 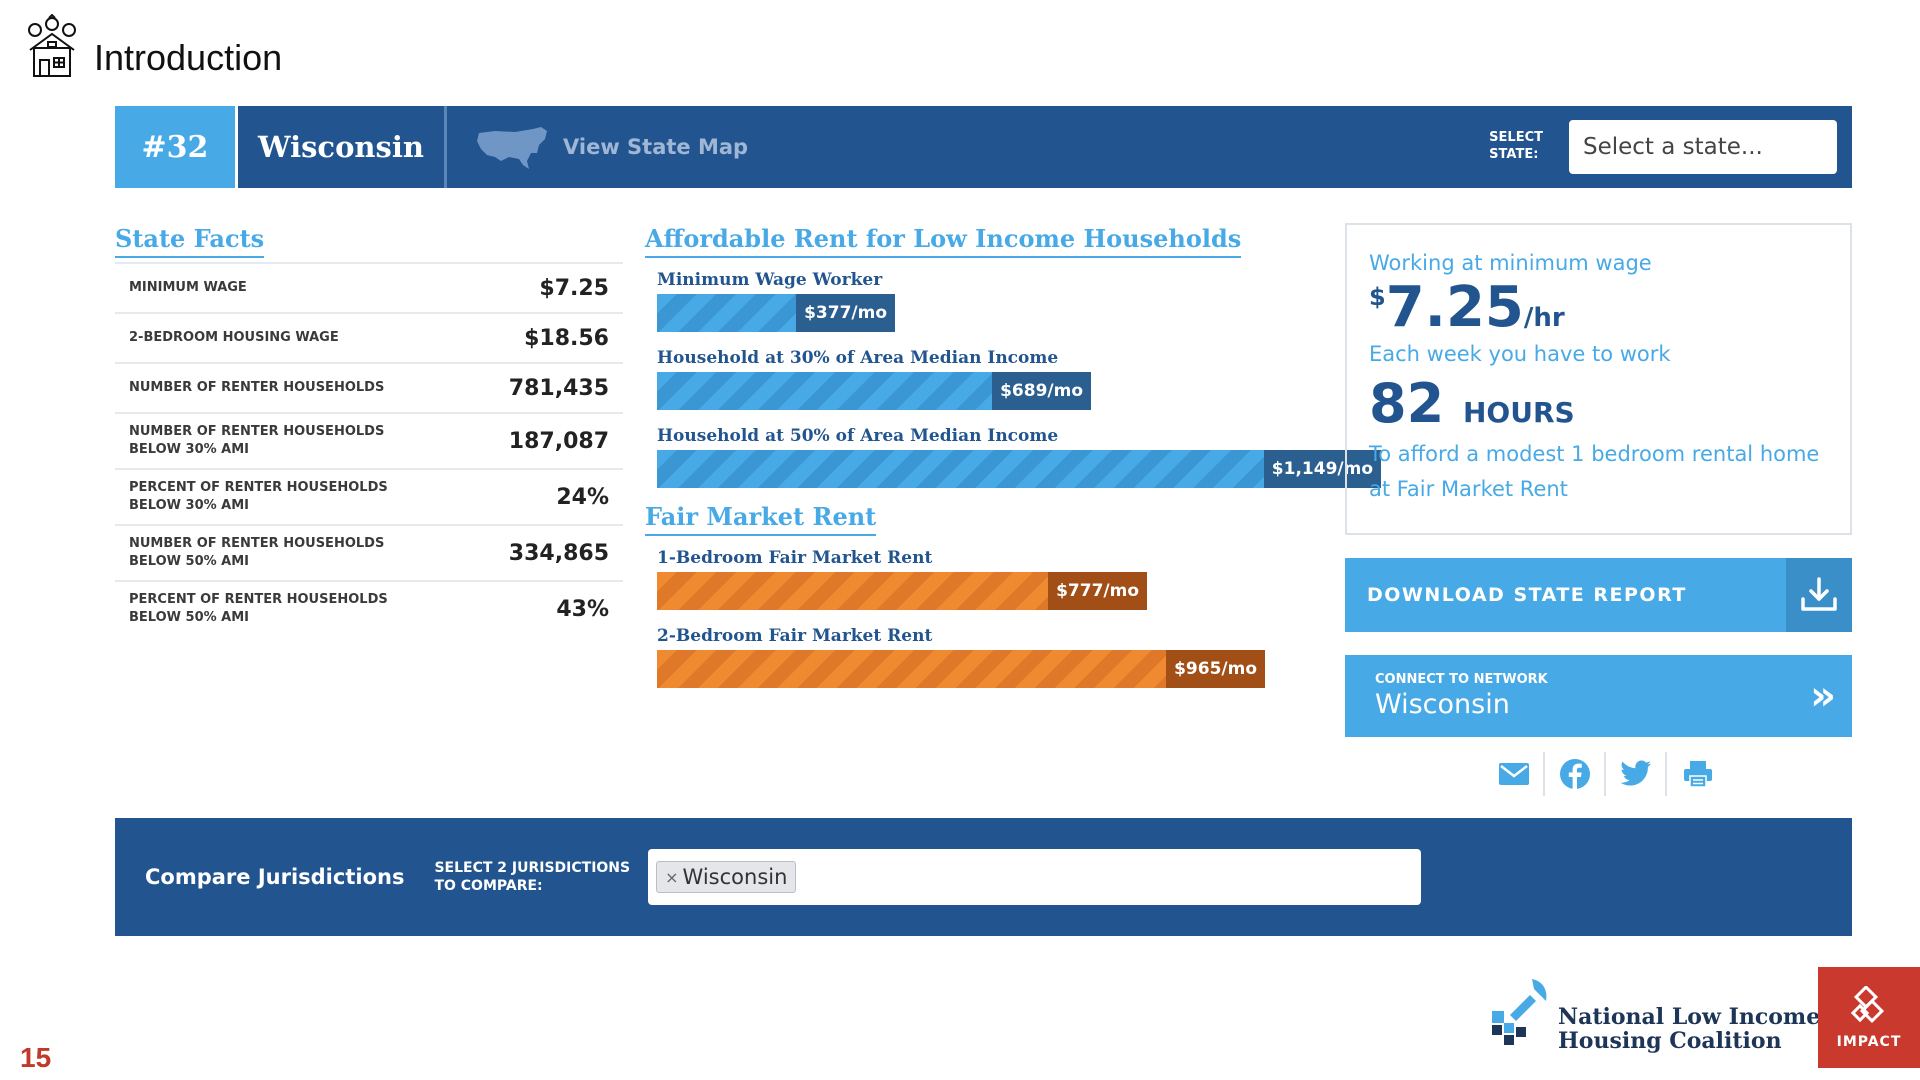 I want to click on state-fact-value: 334,865, so click(x=558, y=553).